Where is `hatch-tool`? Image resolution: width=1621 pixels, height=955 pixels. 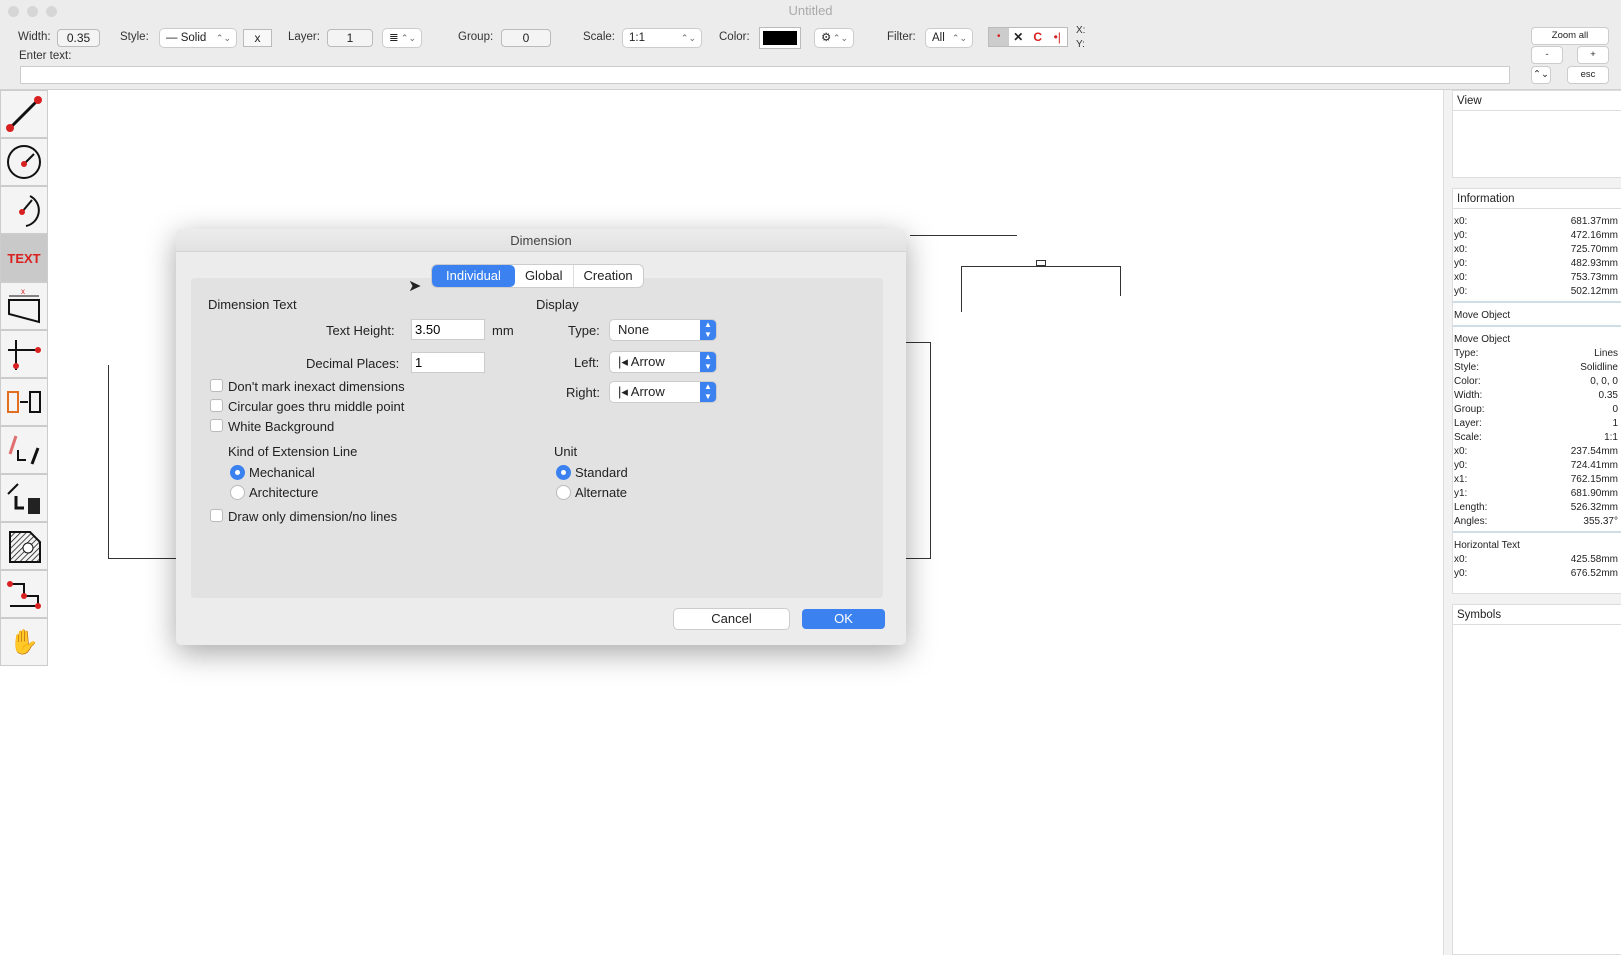 hatch-tool is located at coordinates (24, 546).